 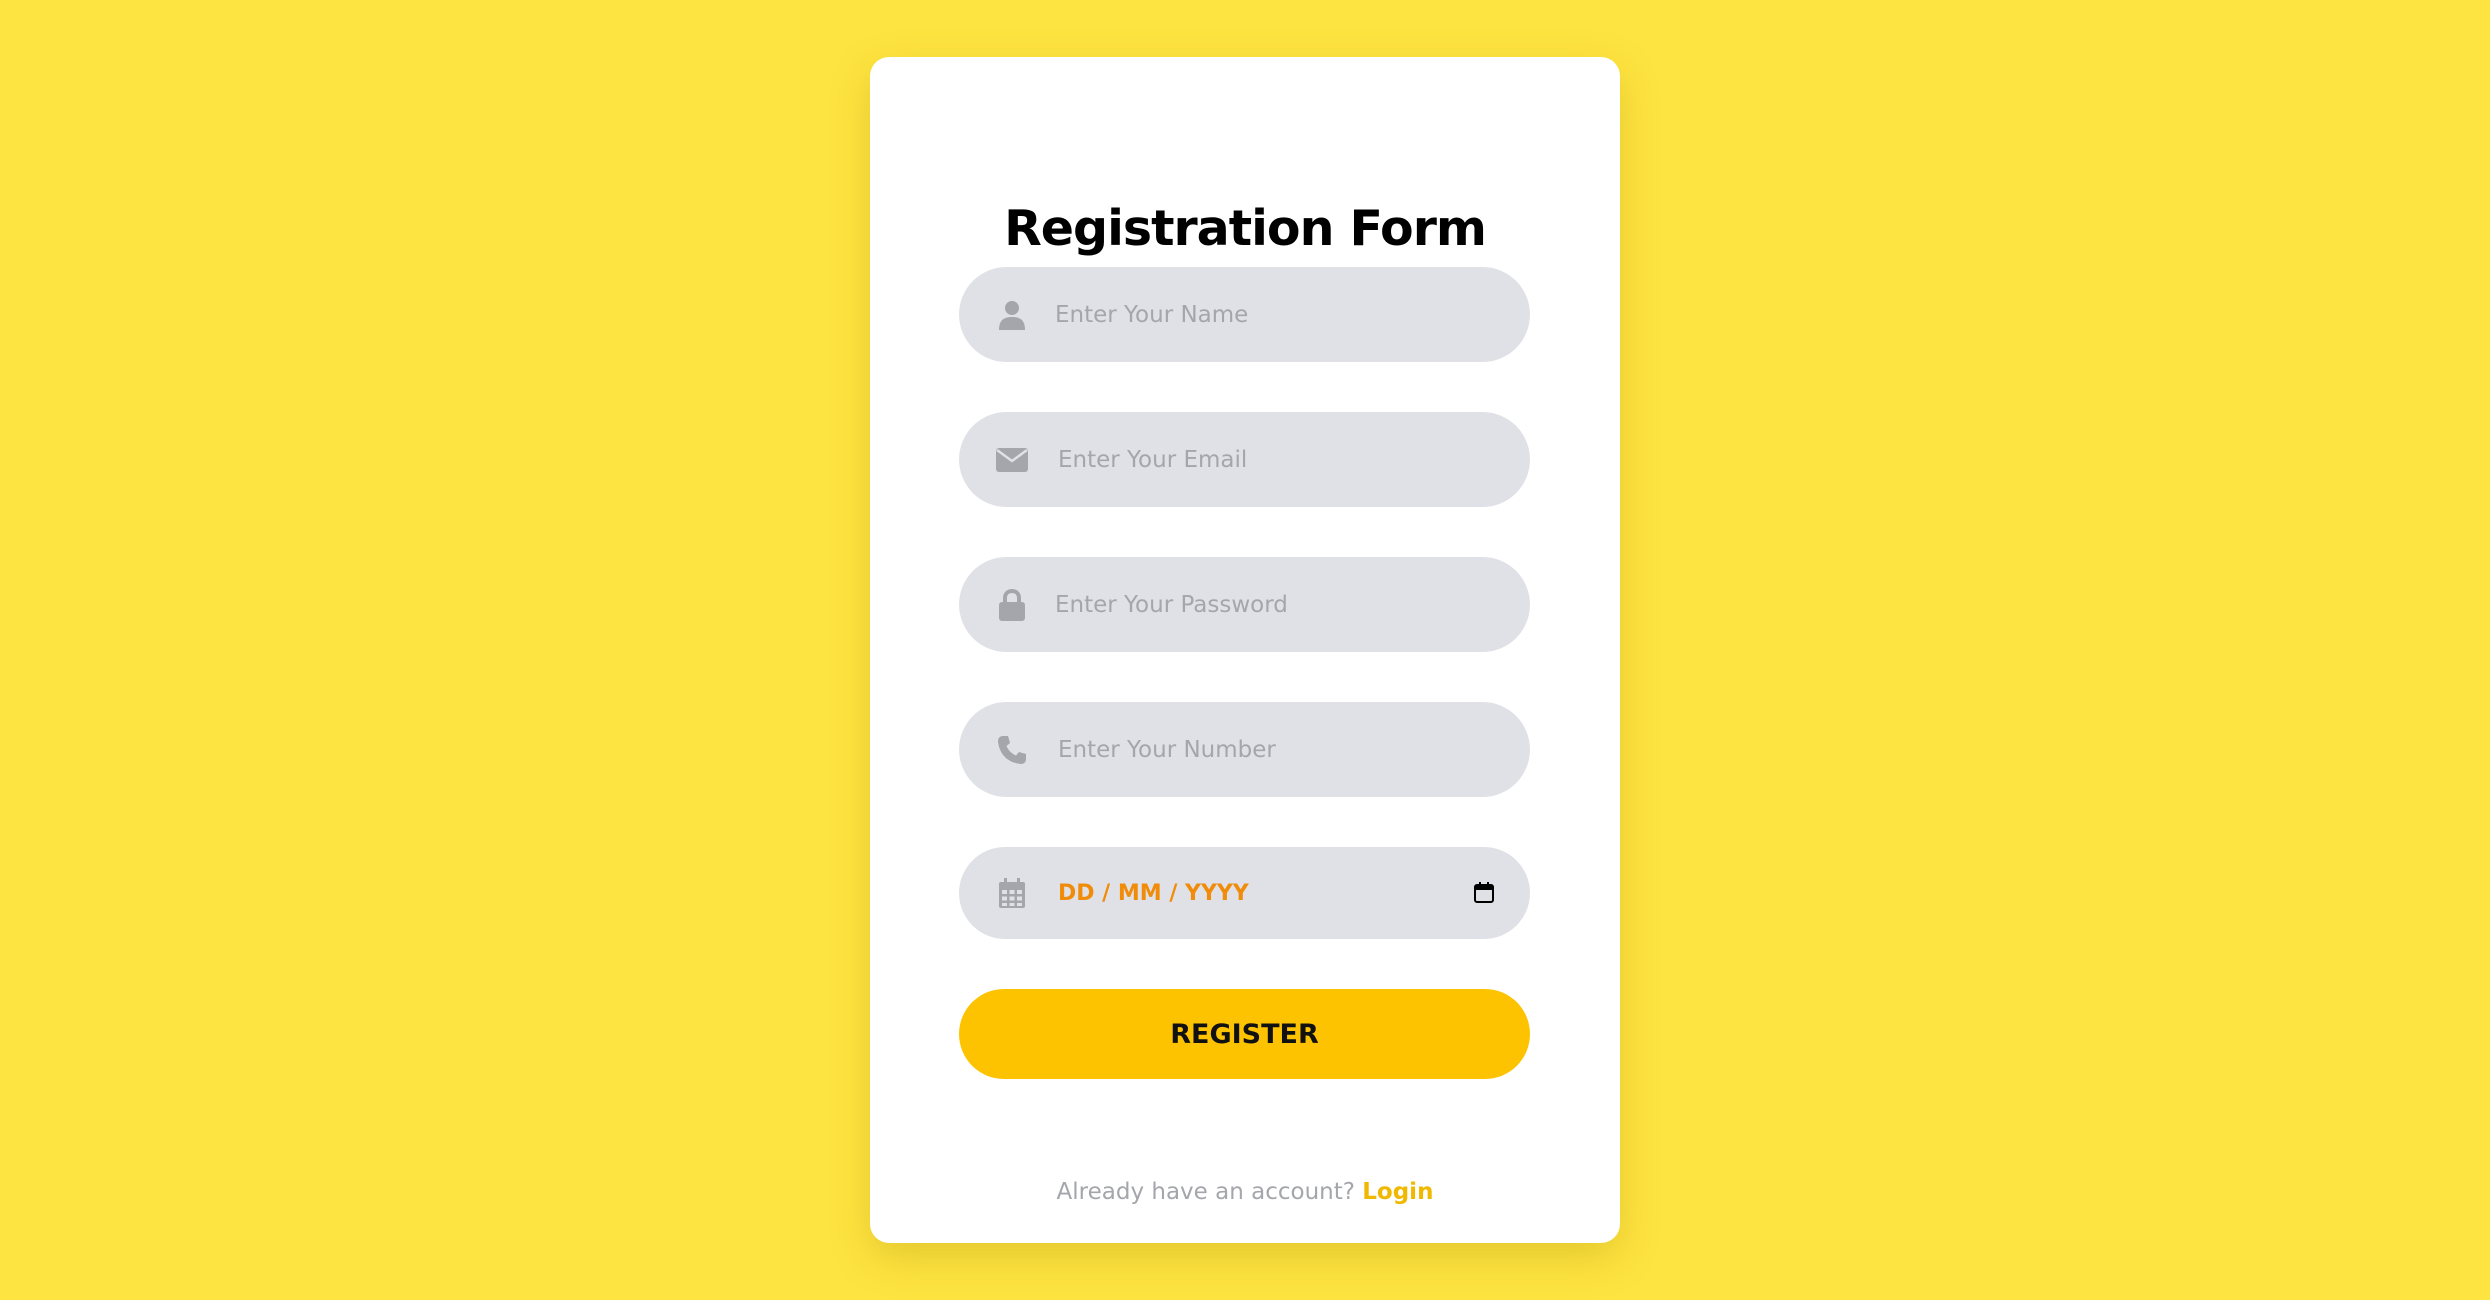 What do you see at coordinates (1397, 1192) in the screenshot?
I see `login-link: Login` at bounding box center [1397, 1192].